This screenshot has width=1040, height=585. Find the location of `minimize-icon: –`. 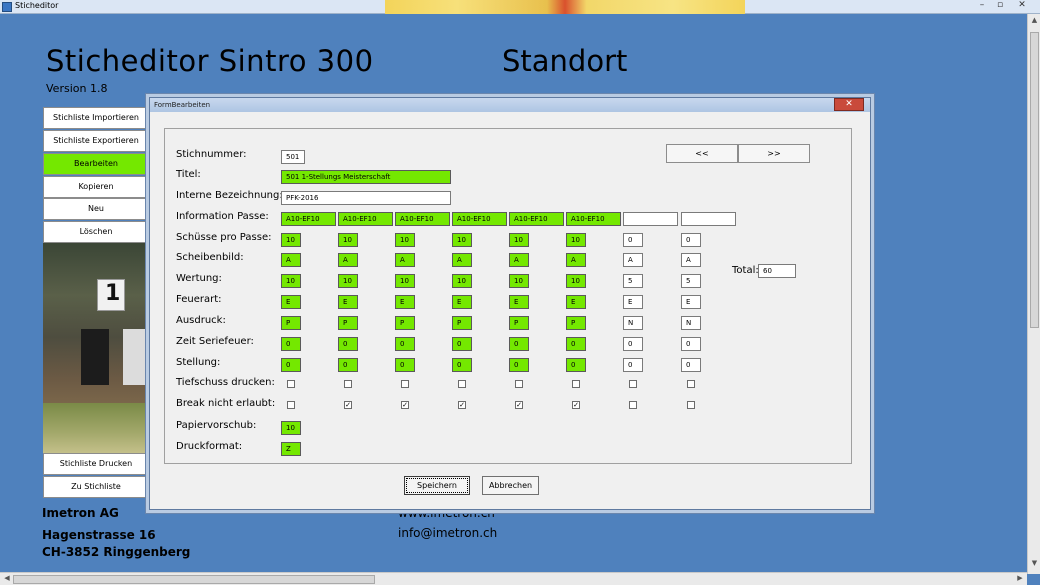

minimize-icon: – is located at coordinates (982, 6).